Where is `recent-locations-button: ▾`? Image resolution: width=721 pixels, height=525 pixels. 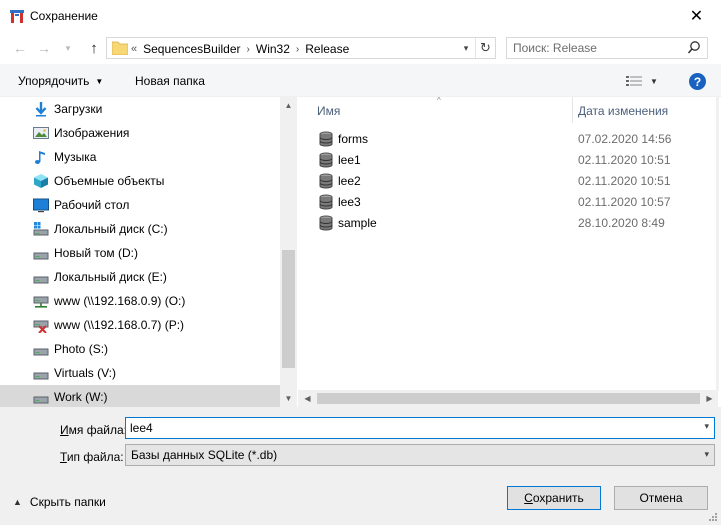
recent-locations-button: ▾ is located at coordinates (68, 48).